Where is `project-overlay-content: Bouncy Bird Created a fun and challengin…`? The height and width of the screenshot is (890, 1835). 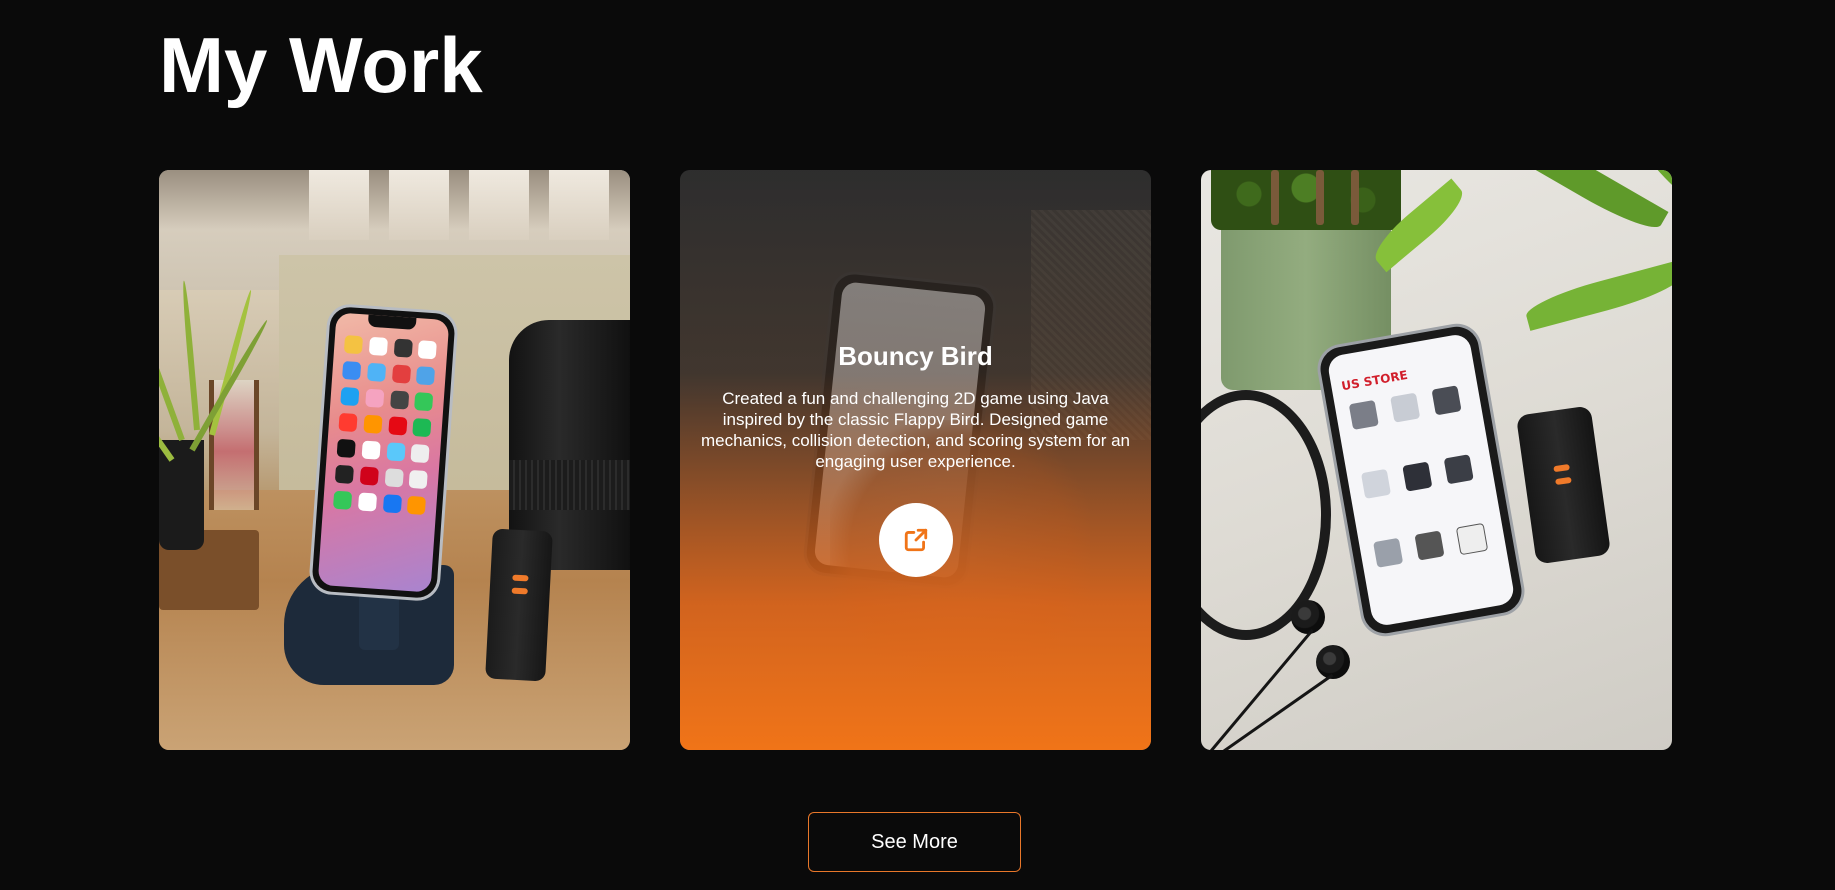 project-overlay-content: Bouncy Bird Created a fun and challengin… is located at coordinates (915, 406).